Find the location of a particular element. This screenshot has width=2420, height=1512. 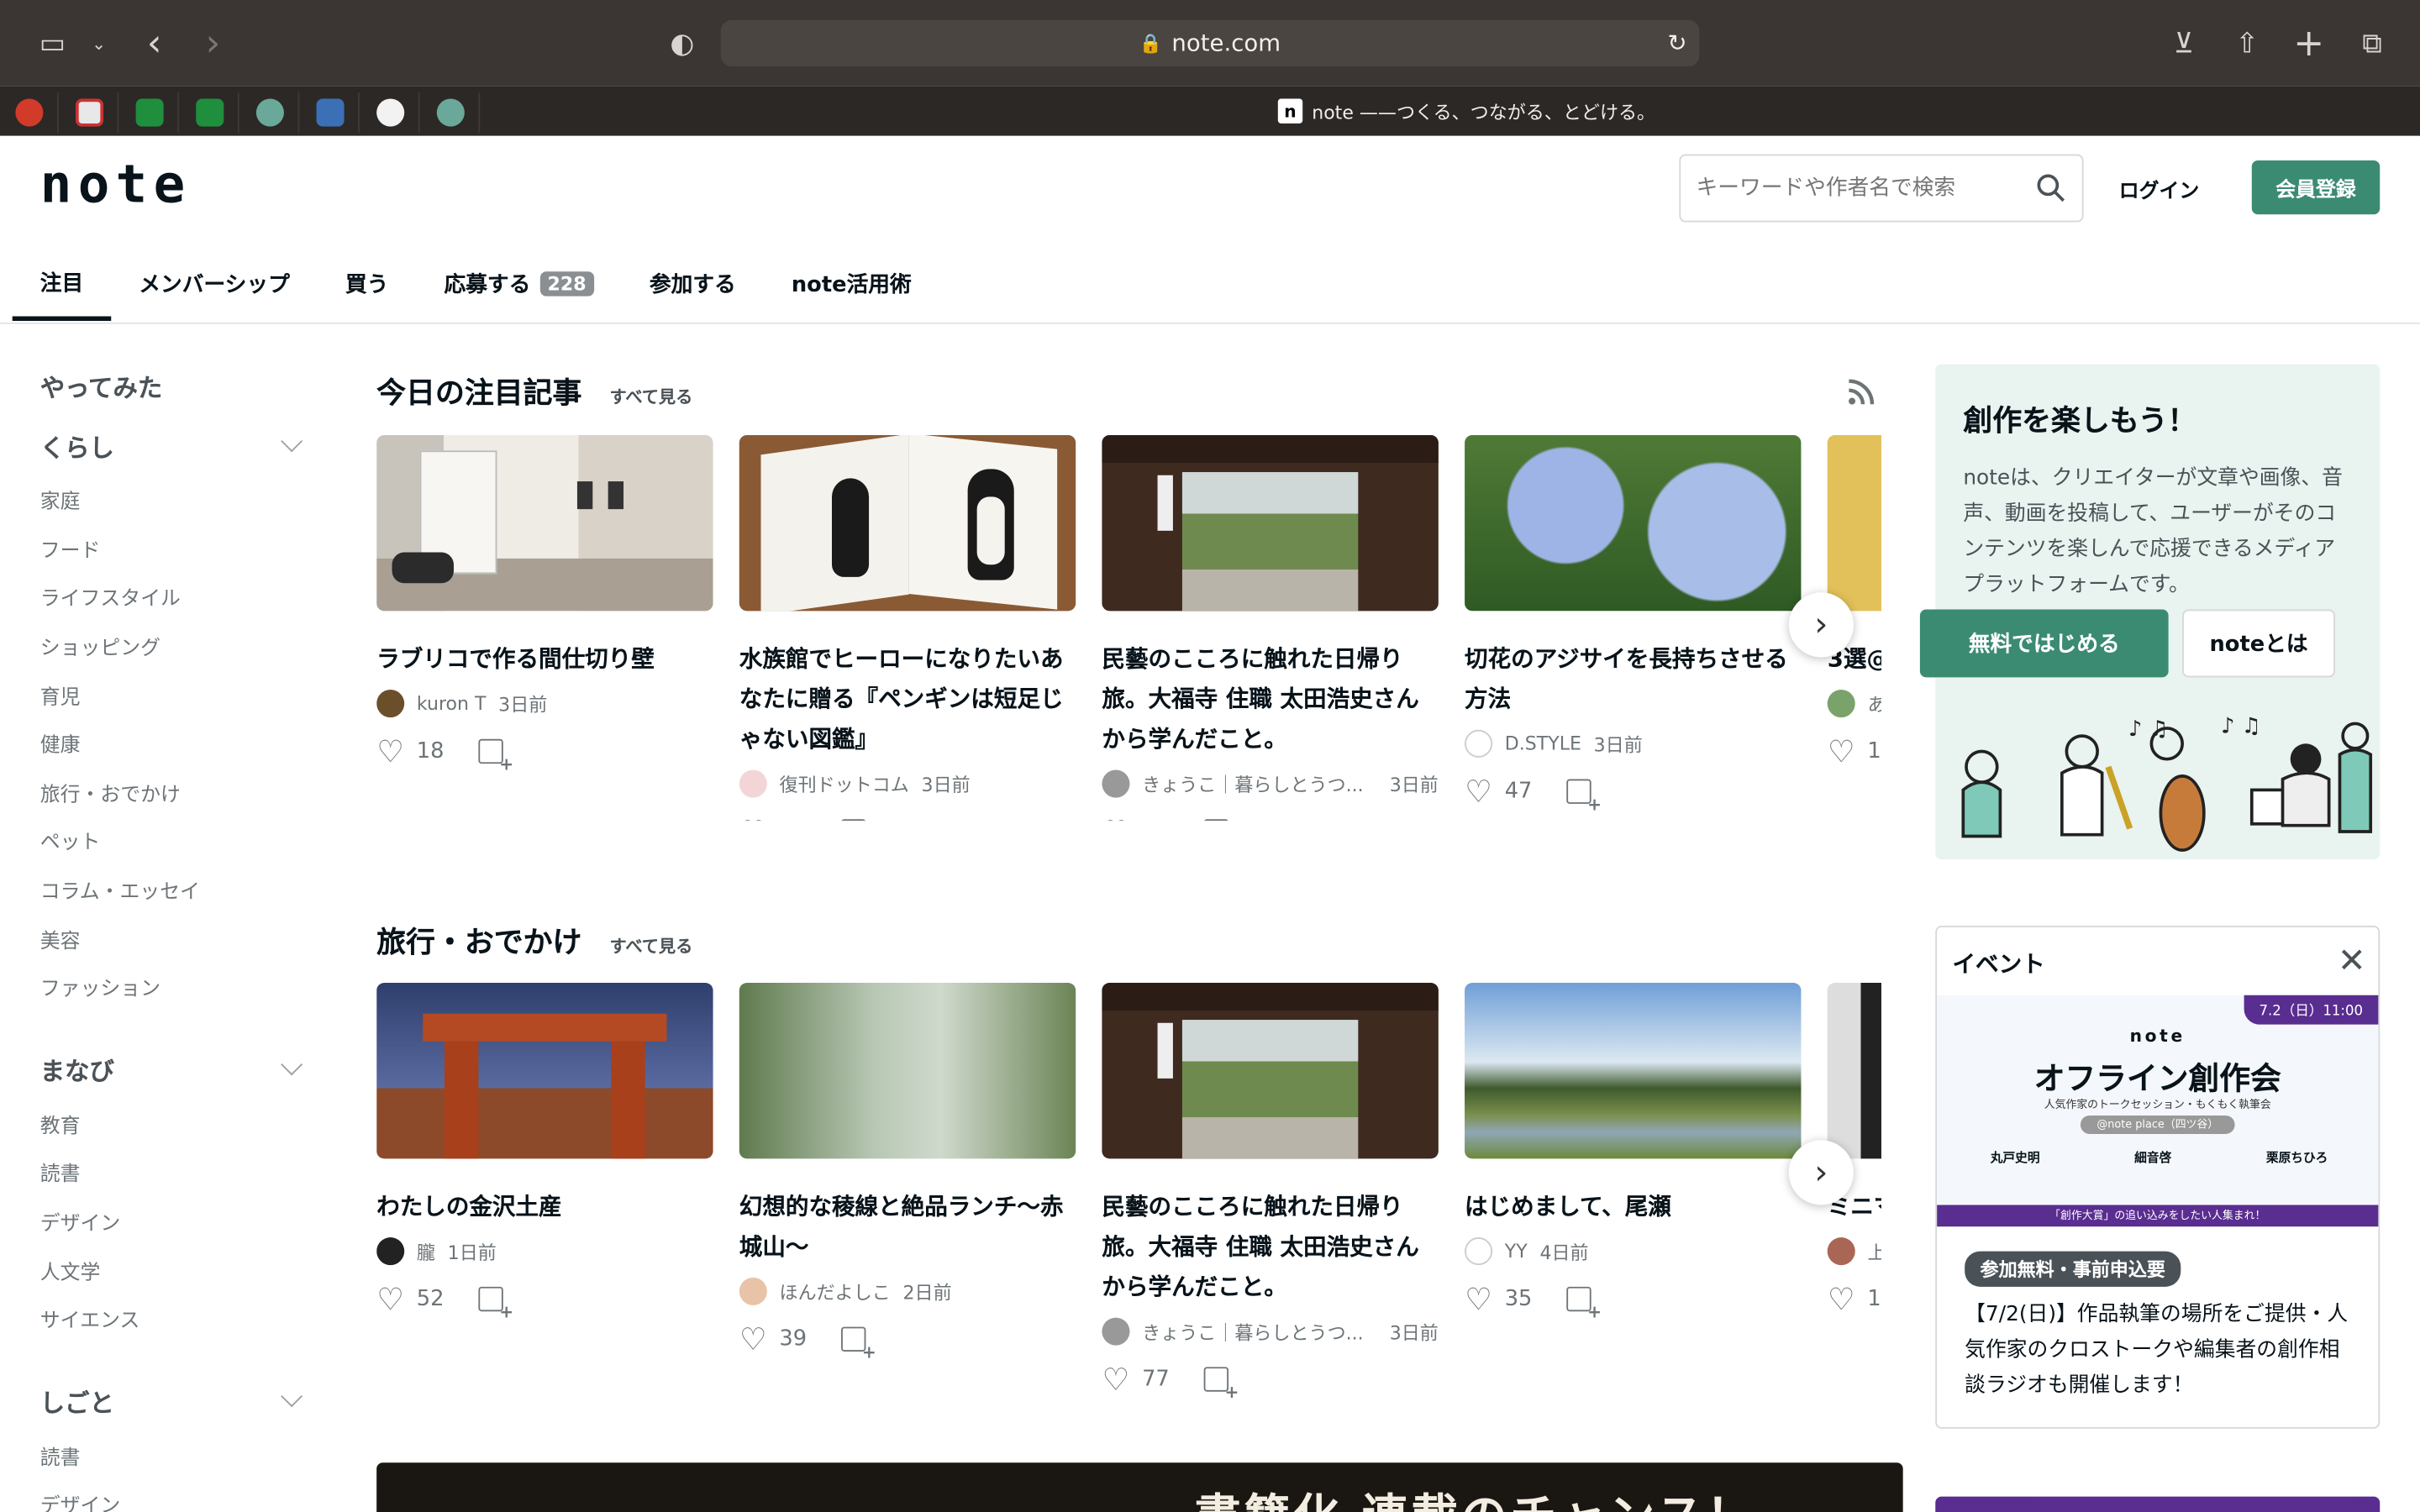

article-title: わたしの金沢土産 is located at coordinates (544, 1206).